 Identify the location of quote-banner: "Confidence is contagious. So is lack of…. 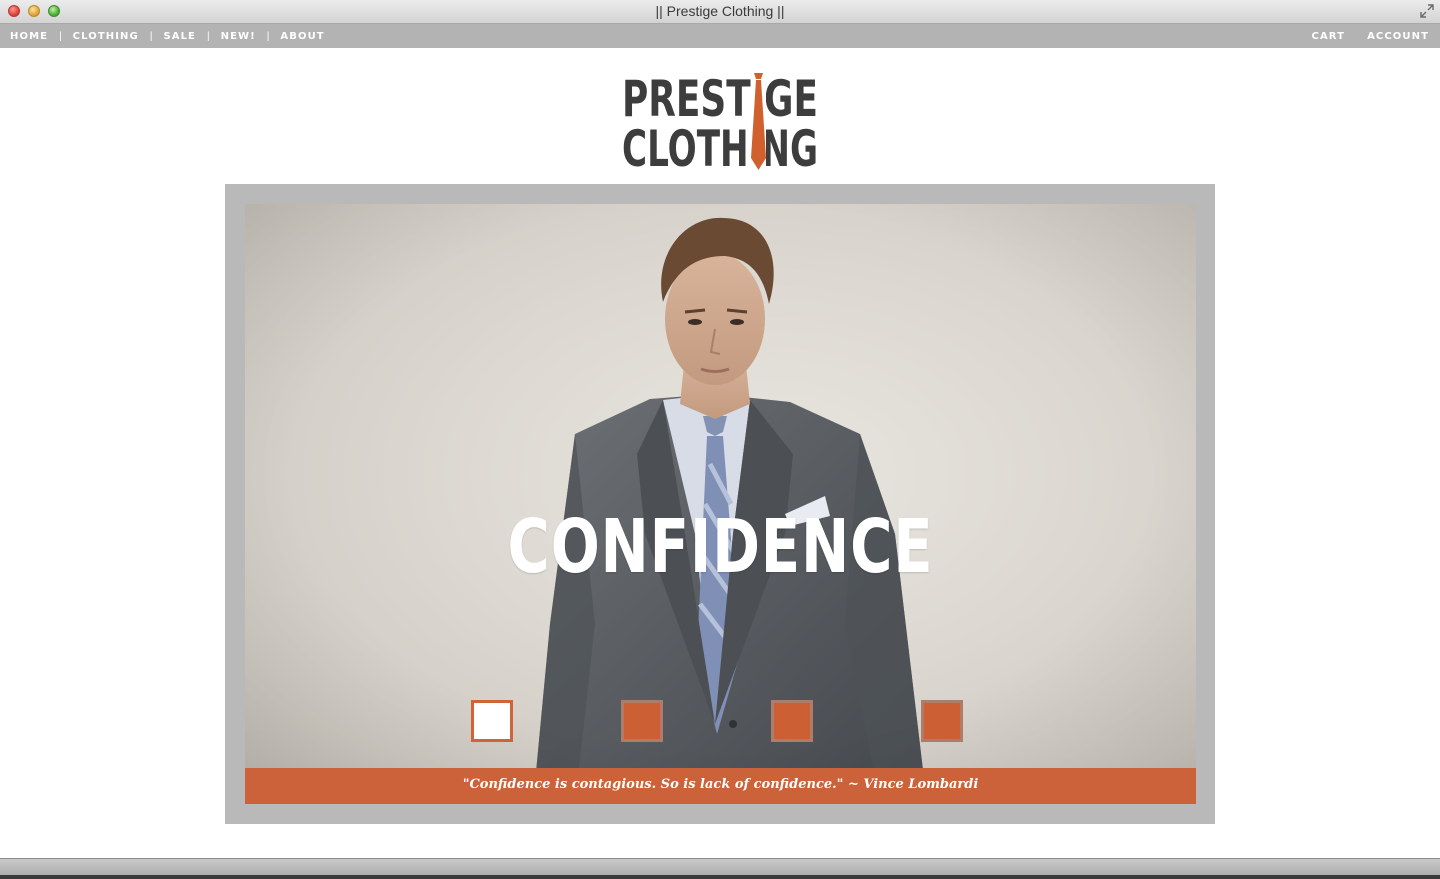
(720, 786).